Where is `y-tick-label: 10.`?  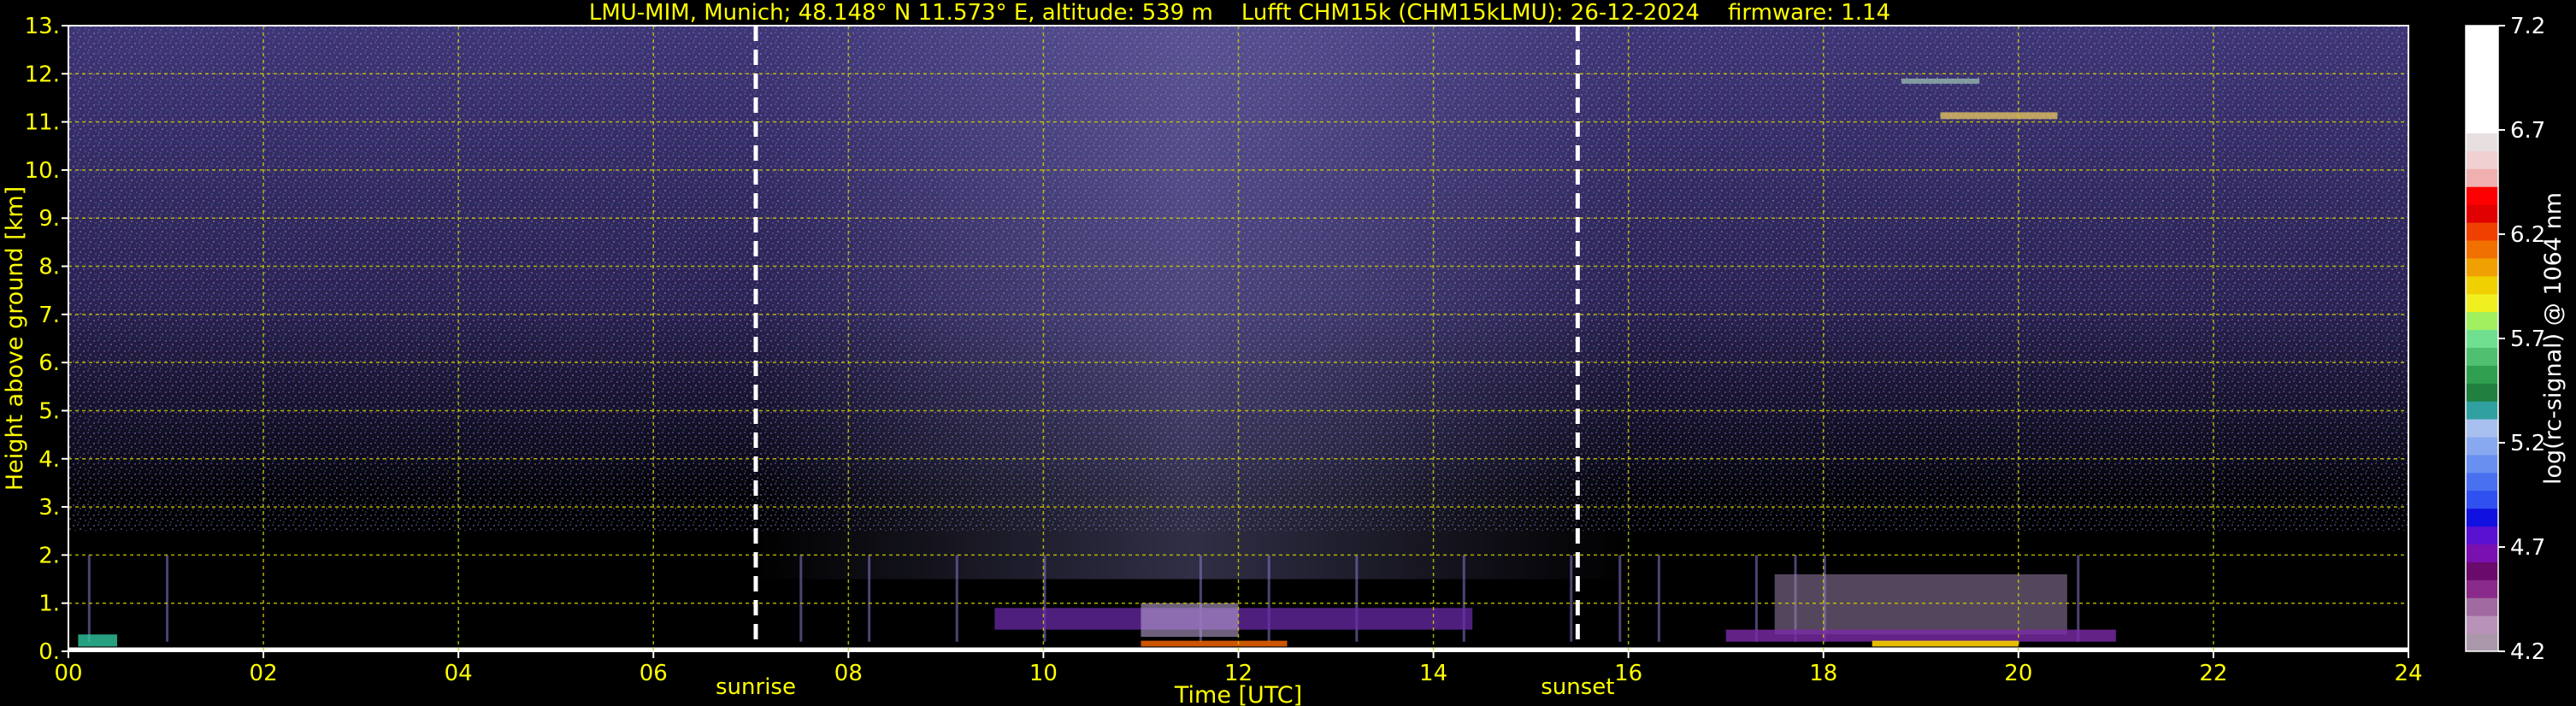
y-tick-label: 10. is located at coordinates (42, 171).